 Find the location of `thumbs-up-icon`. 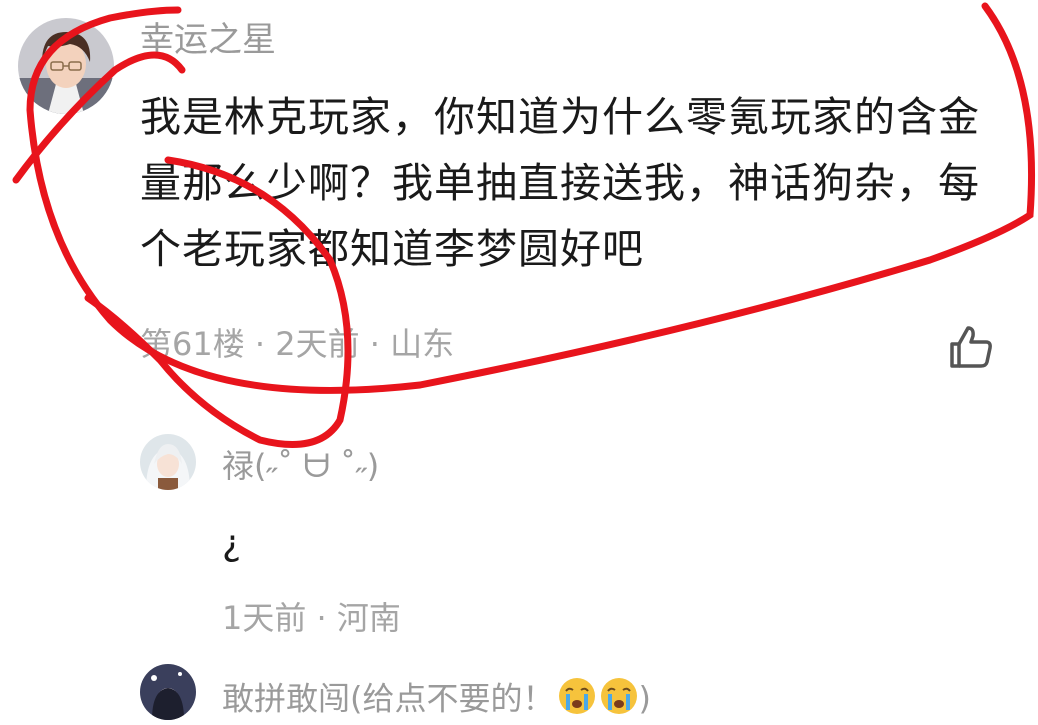

thumbs-up-icon is located at coordinates (971, 347).